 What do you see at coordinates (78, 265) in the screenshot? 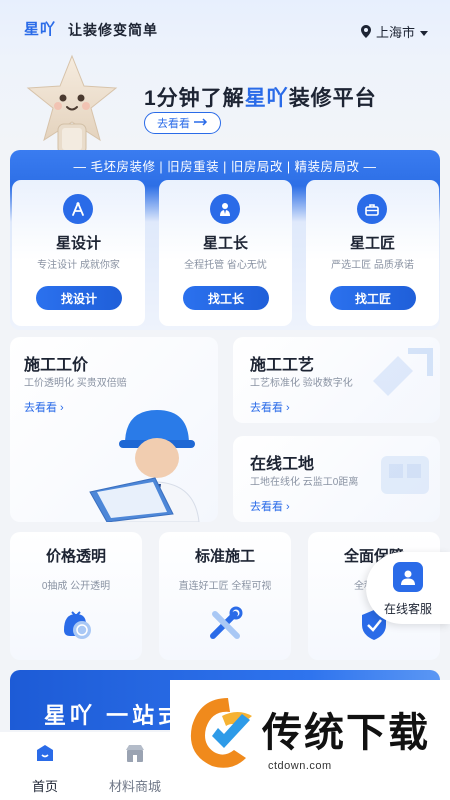
I see `service-desc: 专注设计 成就你家` at bounding box center [78, 265].